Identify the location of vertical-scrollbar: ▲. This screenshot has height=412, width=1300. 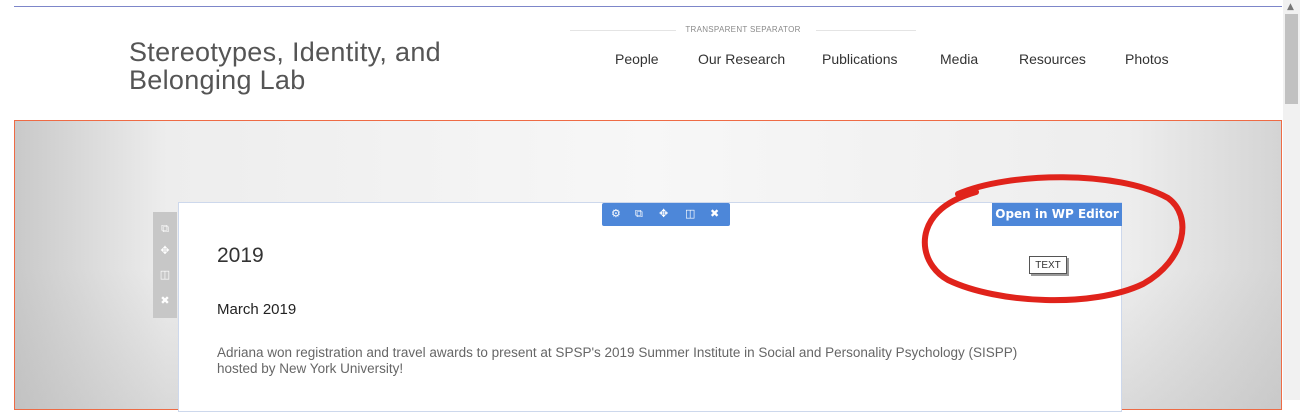
(1291, 200).